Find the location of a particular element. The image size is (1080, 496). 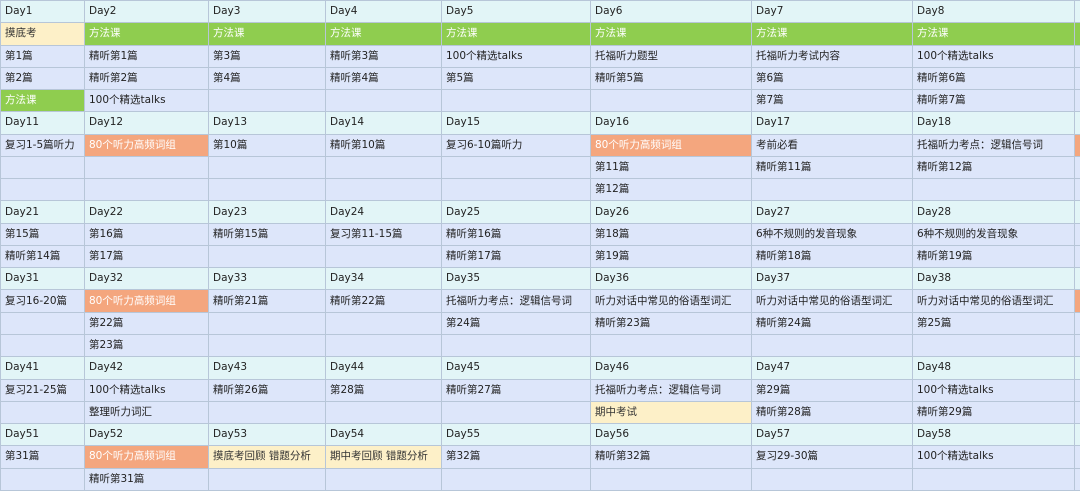

table-cell: 第12篇 is located at coordinates (671, 190).